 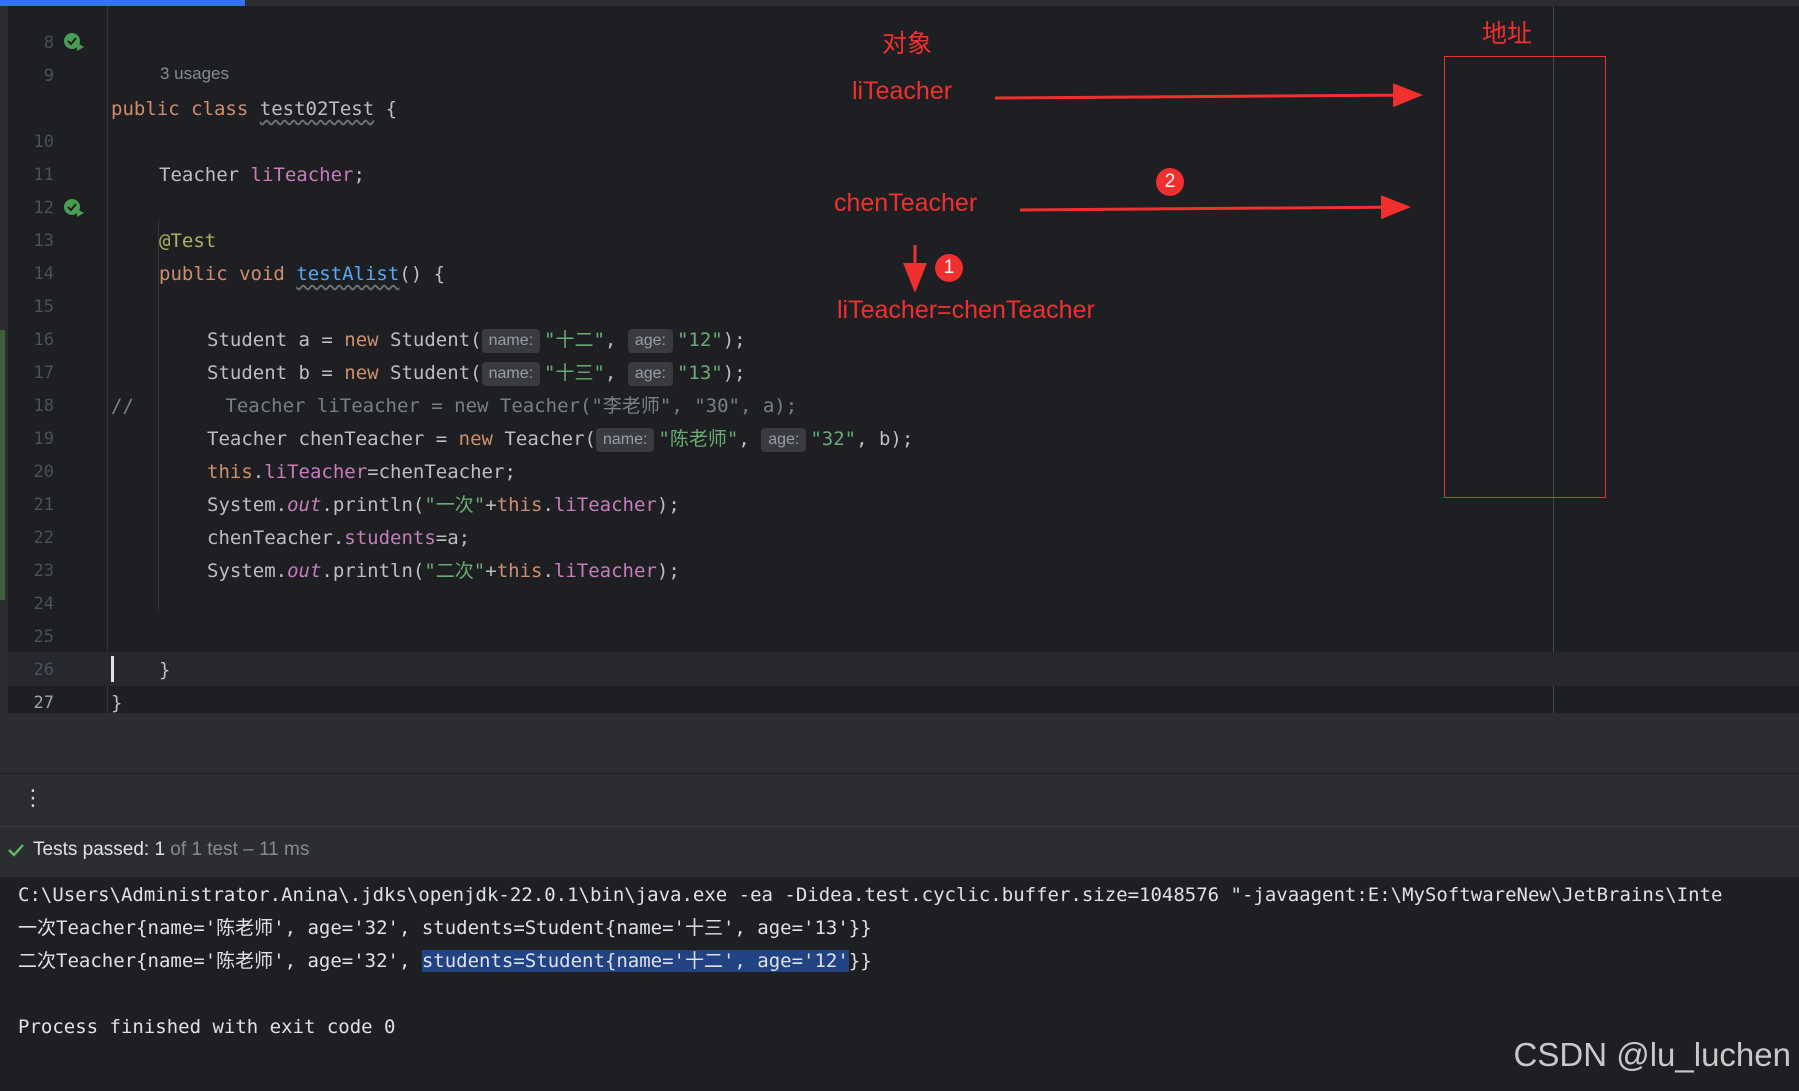 What do you see at coordinates (207, 1027) in the screenshot?
I see `process-finished-line: Process finished with exit code 0` at bounding box center [207, 1027].